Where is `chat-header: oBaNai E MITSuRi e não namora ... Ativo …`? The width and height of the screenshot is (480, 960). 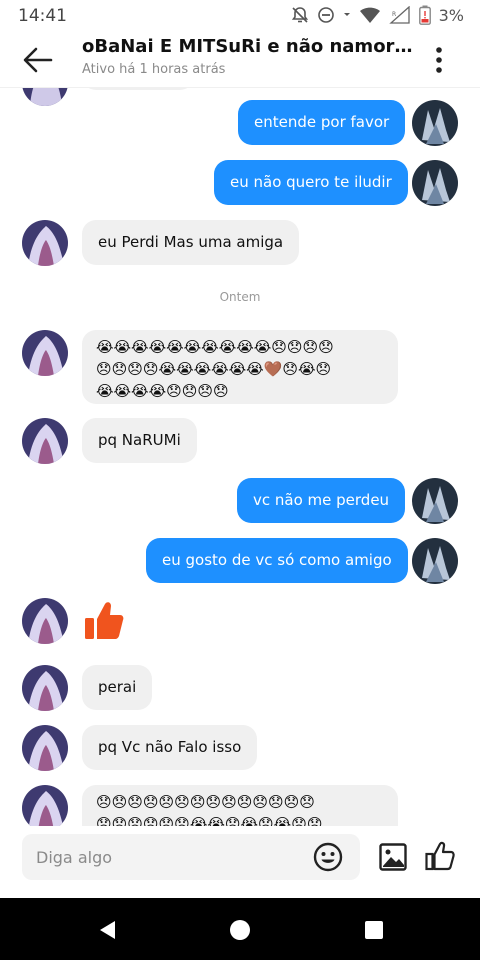
chat-header: oBaNai E MITSuRi e não namora ... Ativo … is located at coordinates (240, 60).